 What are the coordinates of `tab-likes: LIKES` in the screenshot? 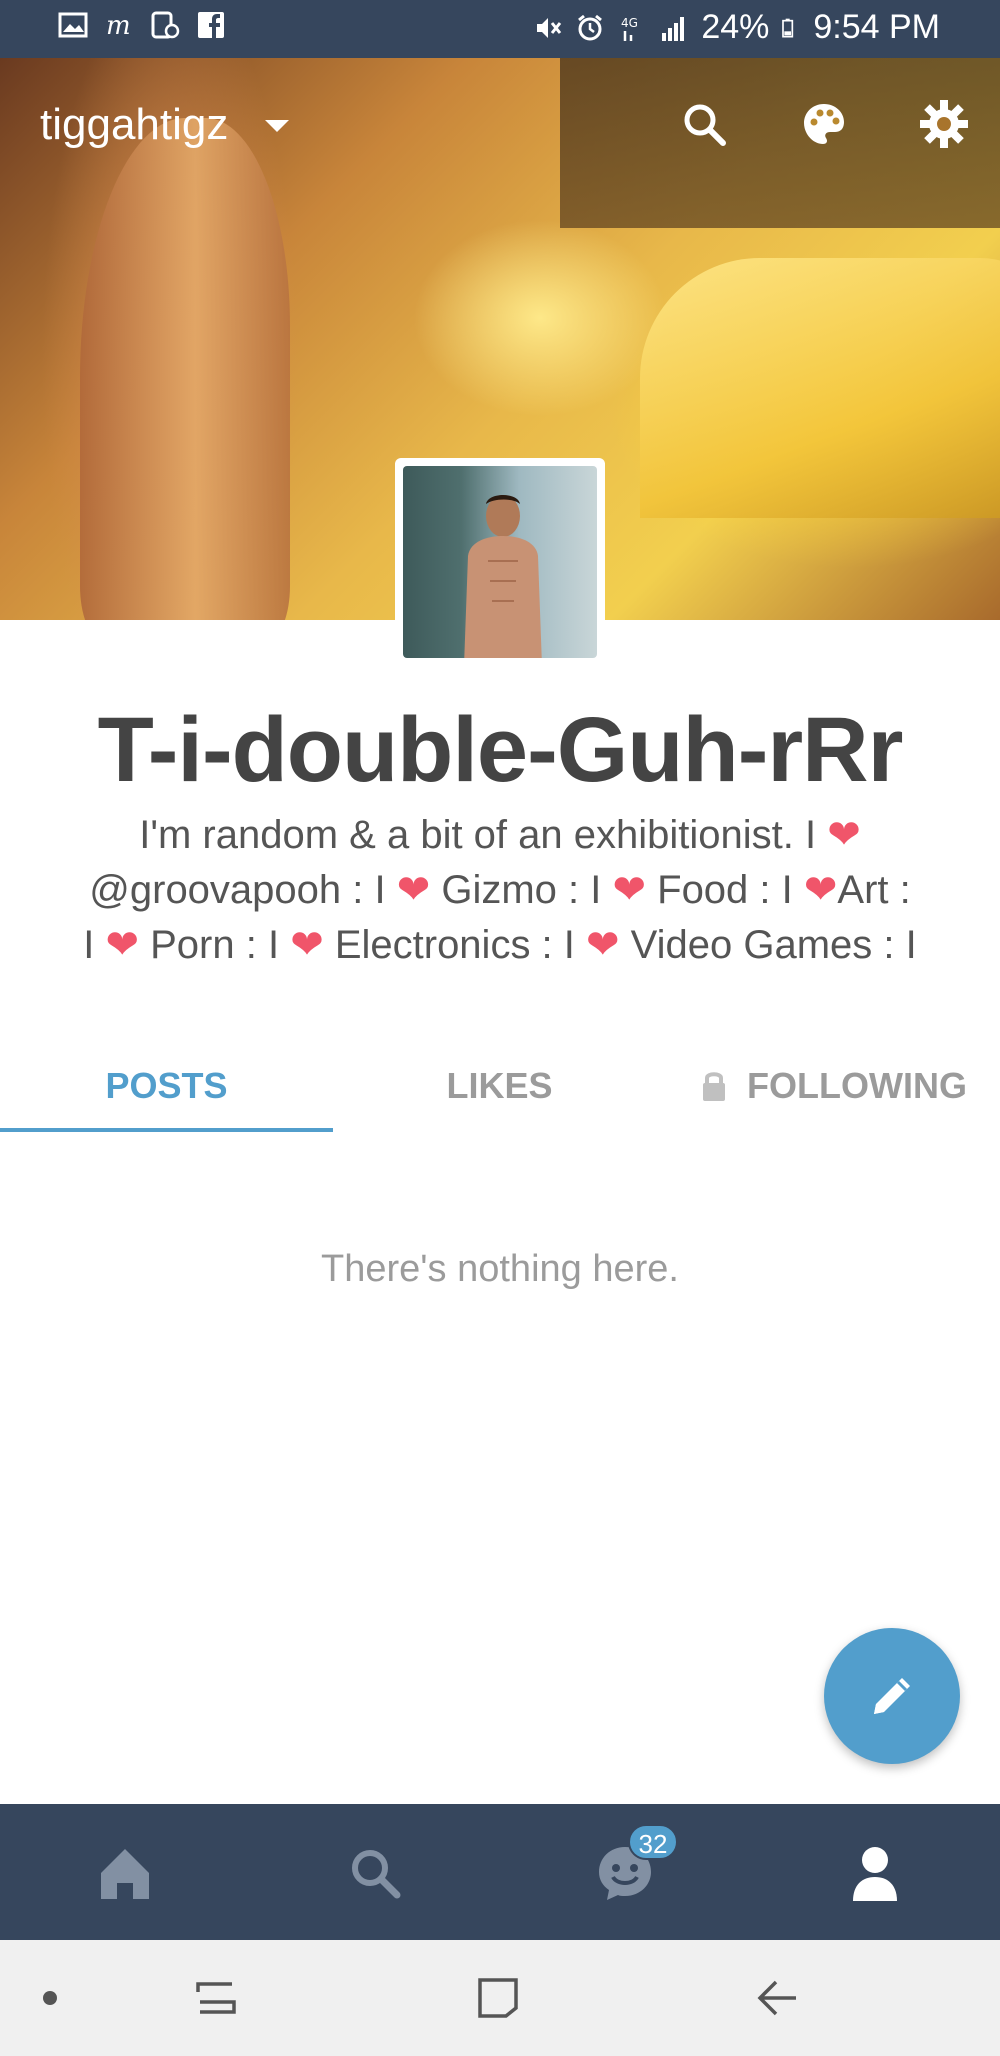 It's located at (499, 1086).